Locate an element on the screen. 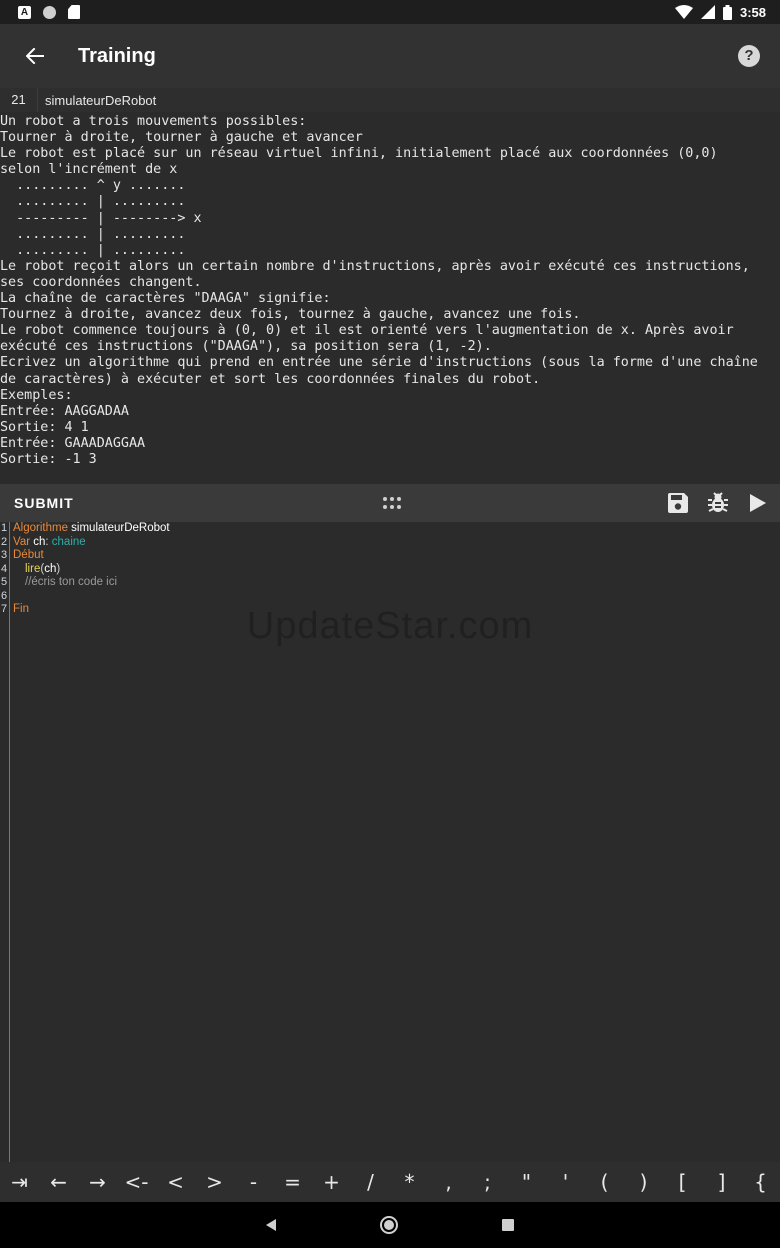 Image resolution: width=780 pixels, height=1248 pixels. wifi-icon is located at coordinates (683, 12).